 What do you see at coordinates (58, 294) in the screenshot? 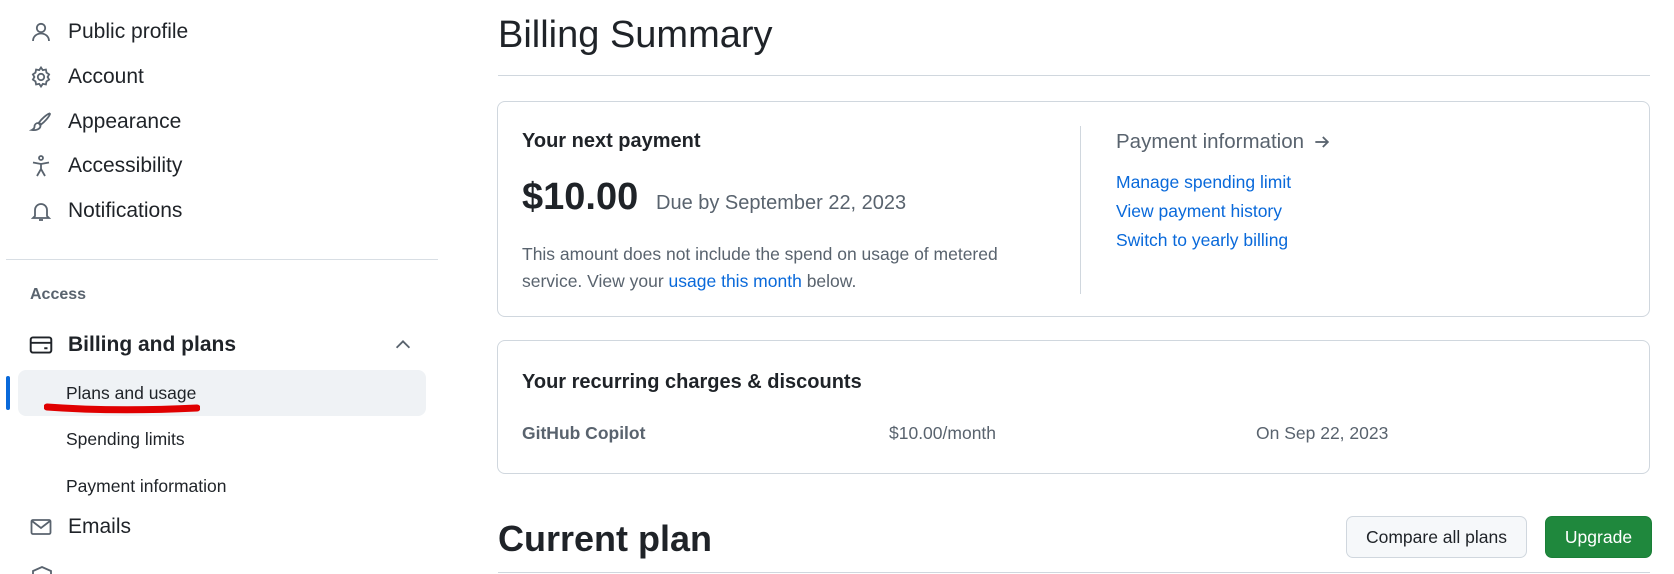
I see `sidebar-section-title: Access` at bounding box center [58, 294].